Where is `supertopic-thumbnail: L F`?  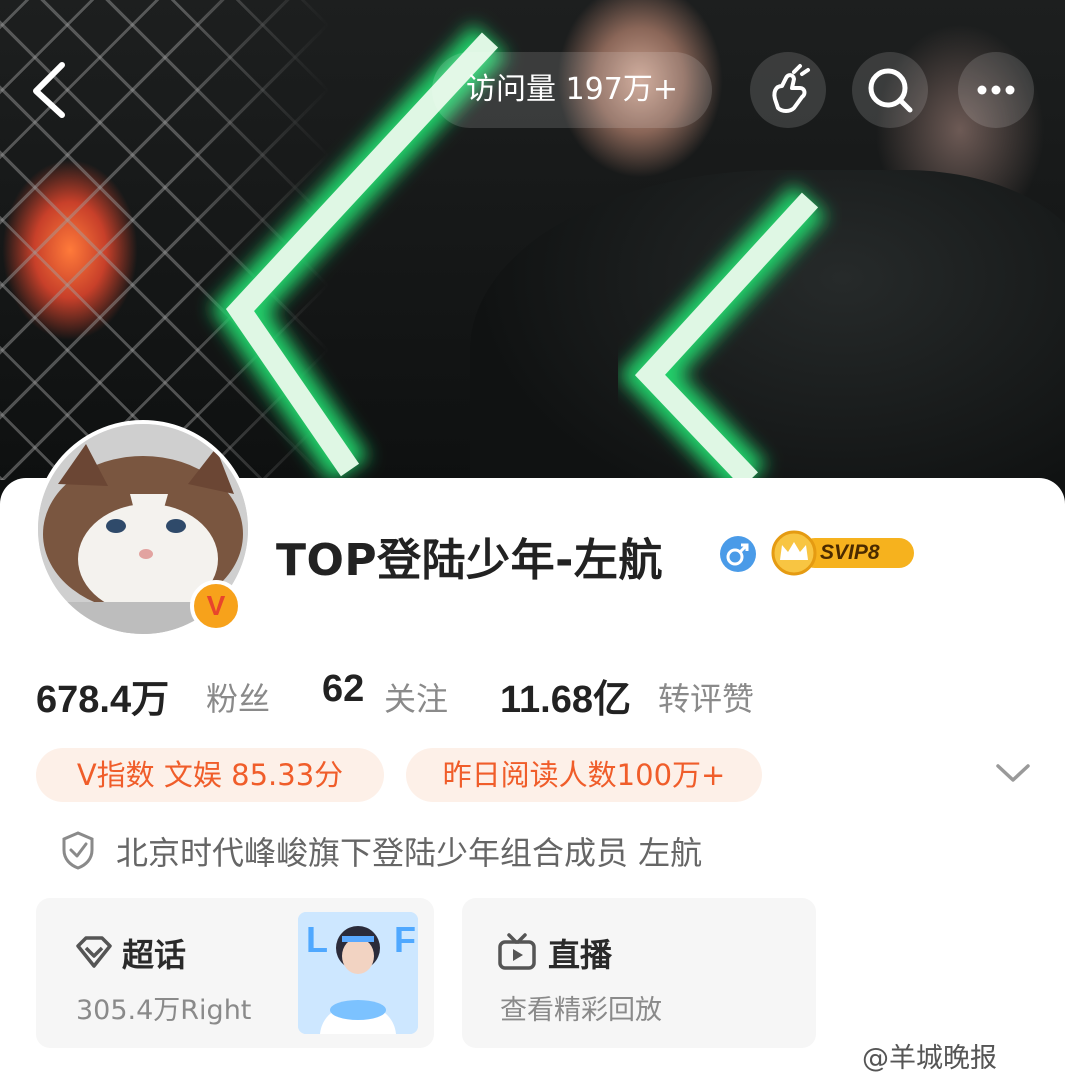 supertopic-thumbnail: L F is located at coordinates (358, 973).